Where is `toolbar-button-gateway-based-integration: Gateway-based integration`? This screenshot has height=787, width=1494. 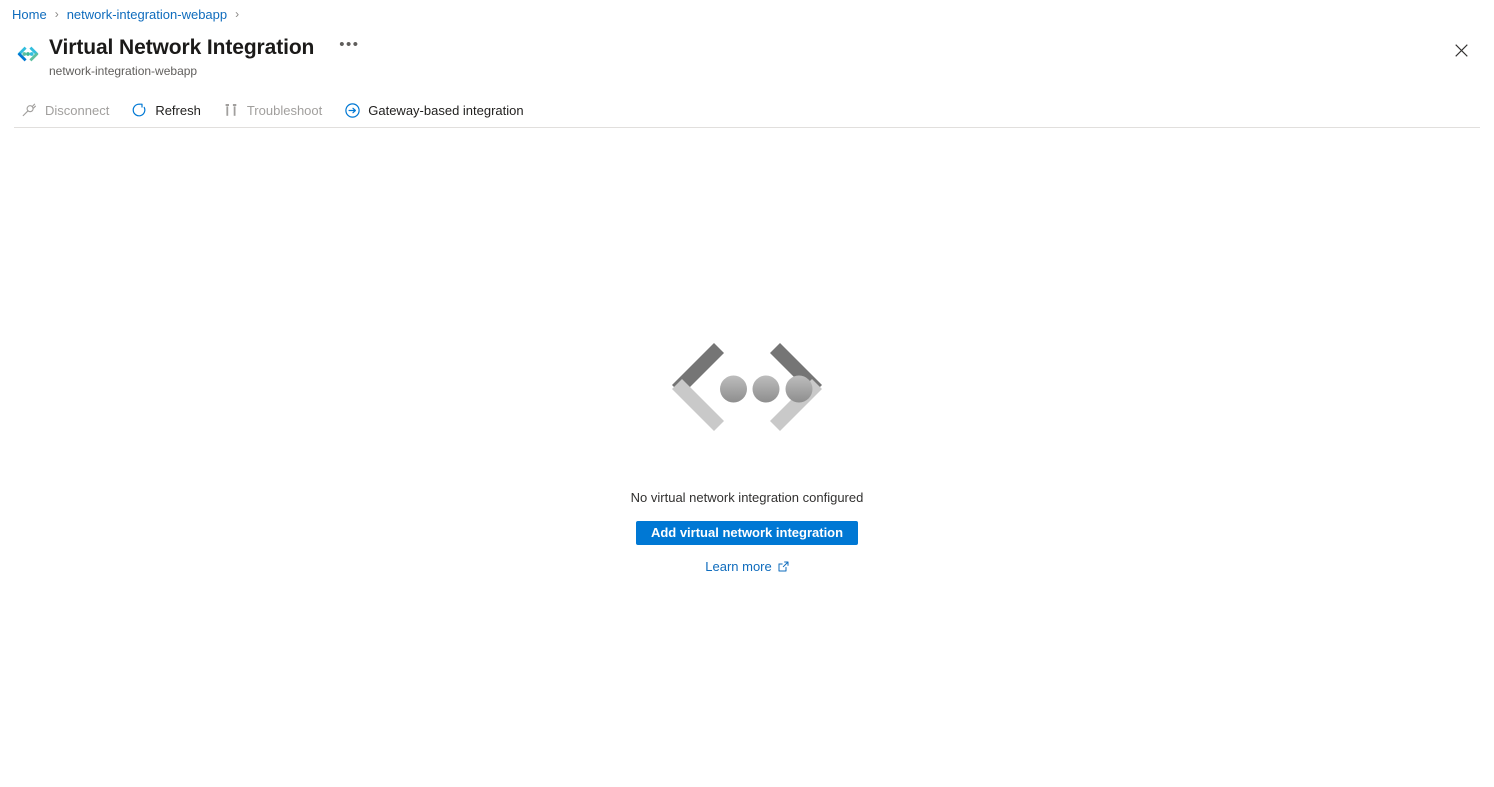
toolbar-button-gateway-based-integration: Gateway-based integration is located at coordinates (434, 110).